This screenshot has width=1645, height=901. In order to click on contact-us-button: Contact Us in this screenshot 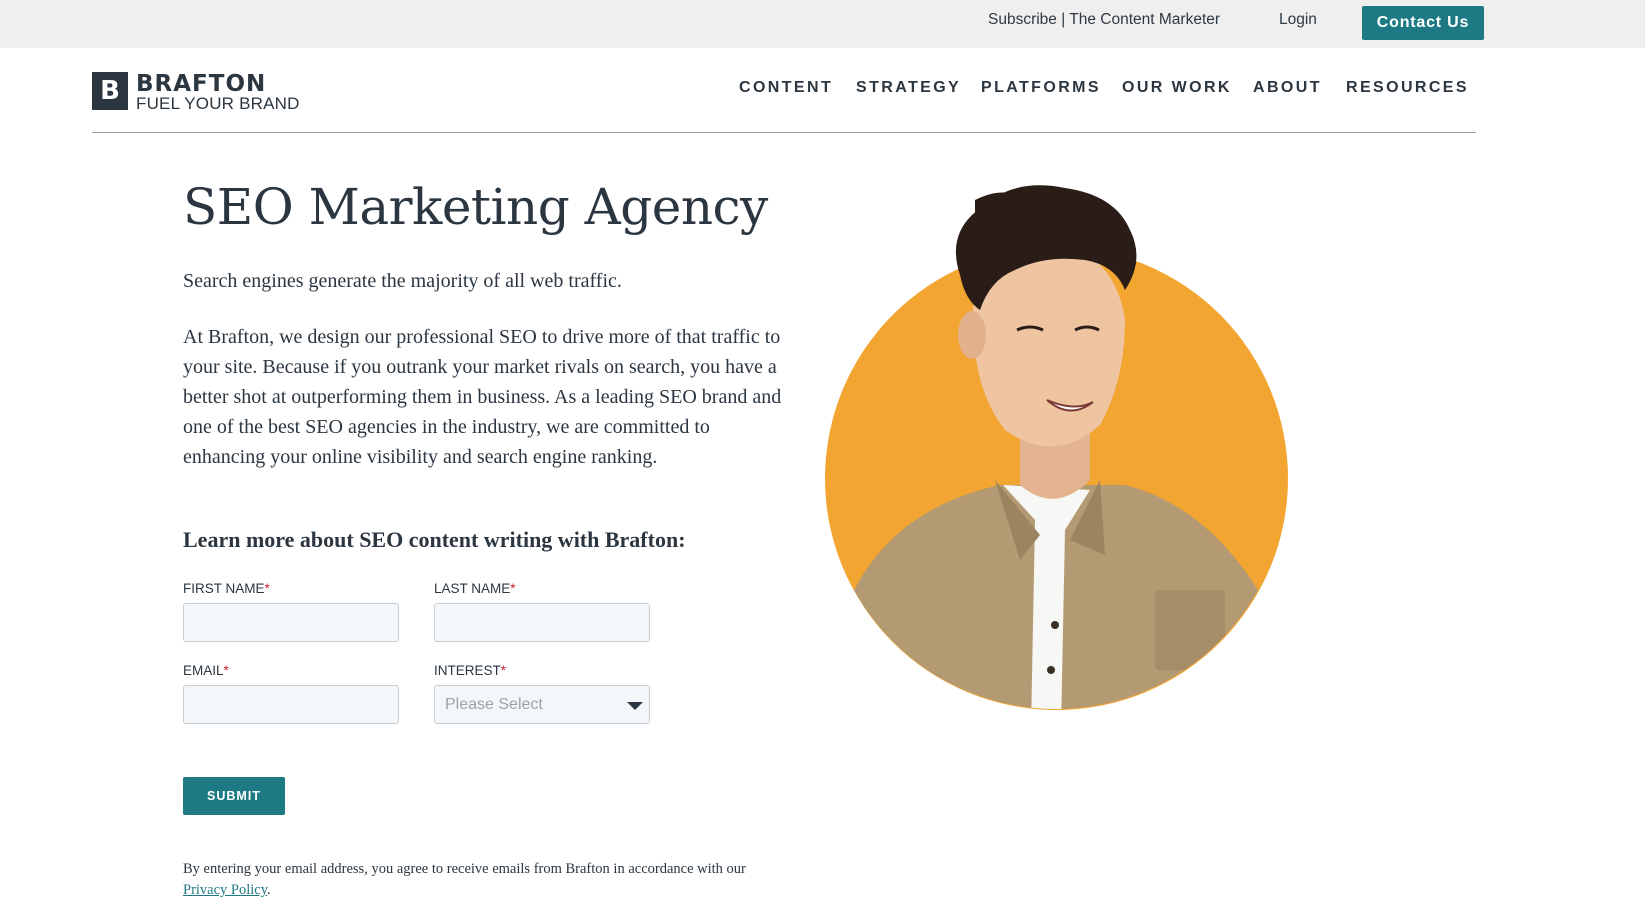, I will do `click(1423, 23)`.